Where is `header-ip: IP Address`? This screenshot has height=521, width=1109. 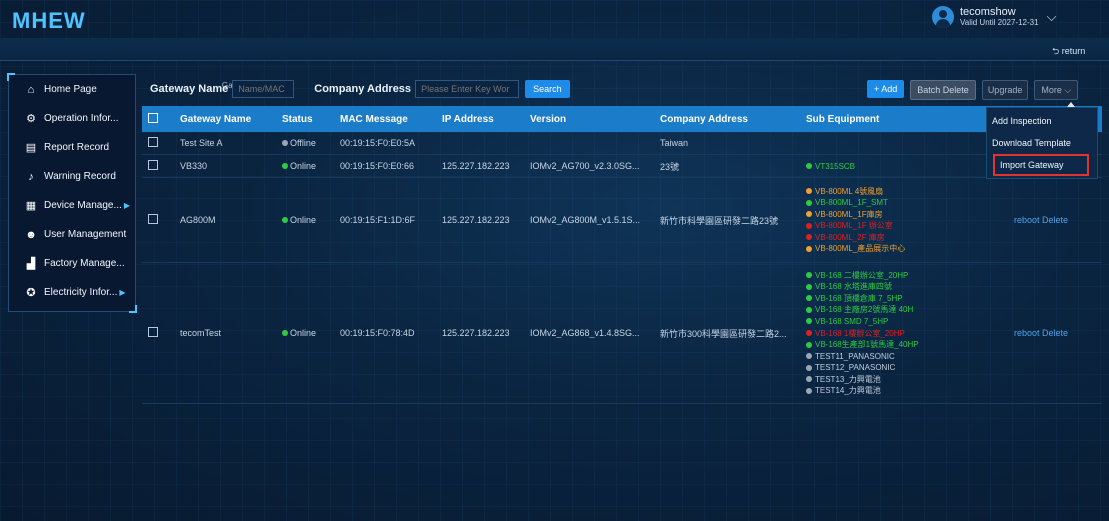 header-ip: IP Address is located at coordinates (468, 119).